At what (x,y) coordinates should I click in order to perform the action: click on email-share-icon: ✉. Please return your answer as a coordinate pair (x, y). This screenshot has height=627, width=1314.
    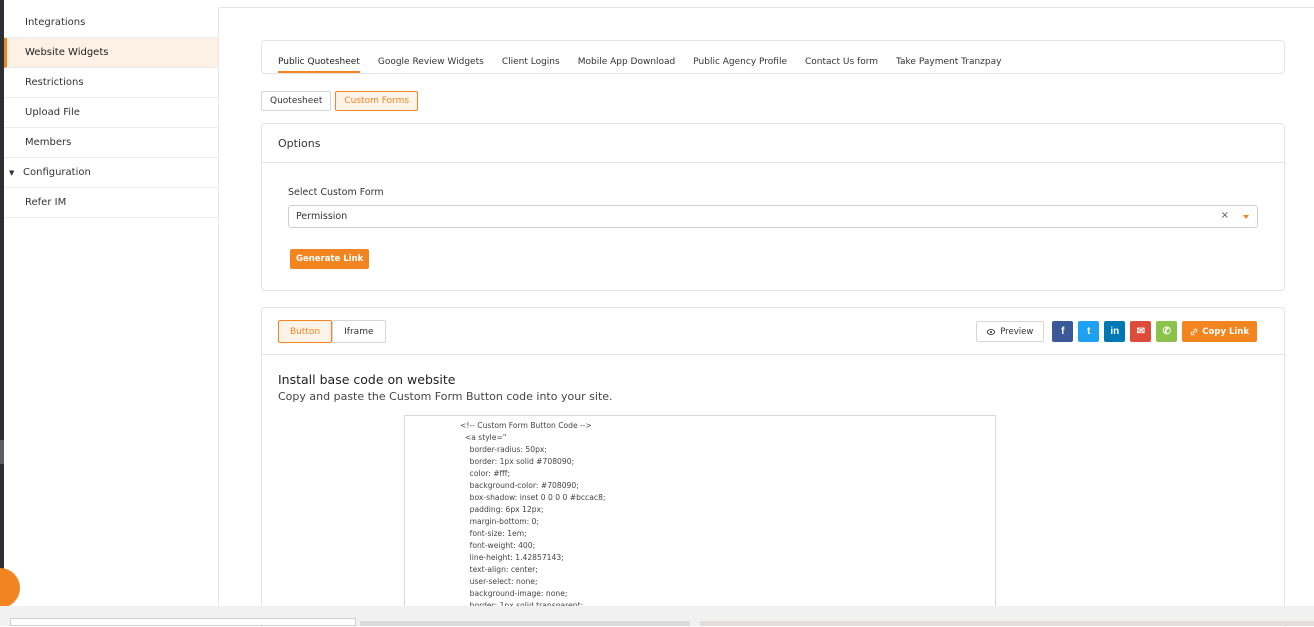
    Looking at the image, I should click on (1141, 331).